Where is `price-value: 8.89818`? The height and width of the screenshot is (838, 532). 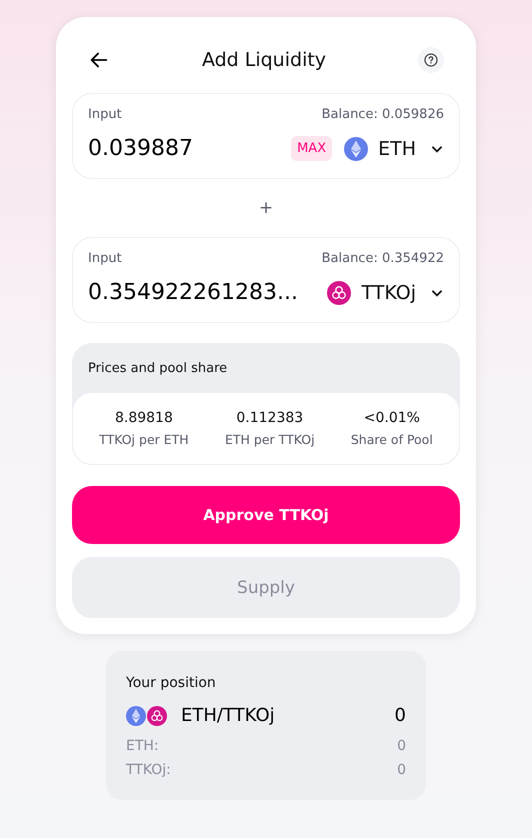 price-value: 8.89818 is located at coordinates (143, 418).